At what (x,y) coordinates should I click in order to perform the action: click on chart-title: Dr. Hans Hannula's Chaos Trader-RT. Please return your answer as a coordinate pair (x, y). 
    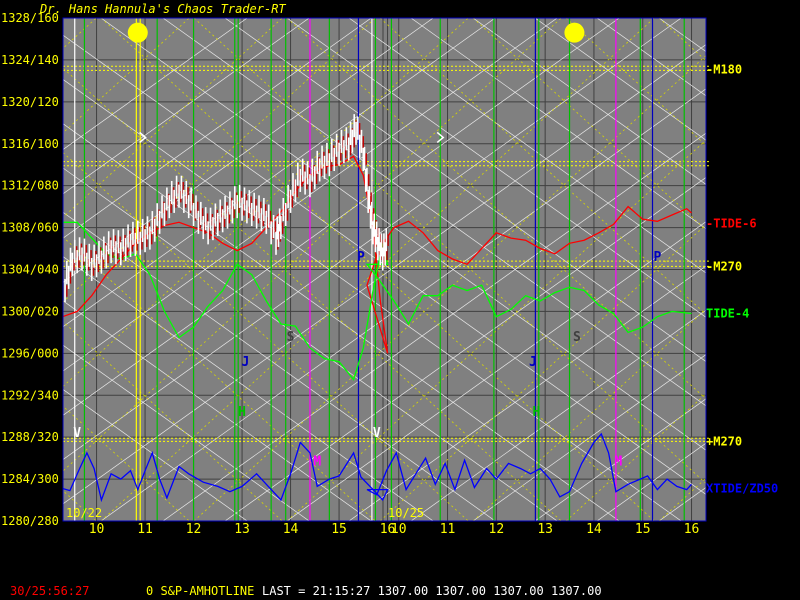
    Looking at the image, I should click on (162, 9).